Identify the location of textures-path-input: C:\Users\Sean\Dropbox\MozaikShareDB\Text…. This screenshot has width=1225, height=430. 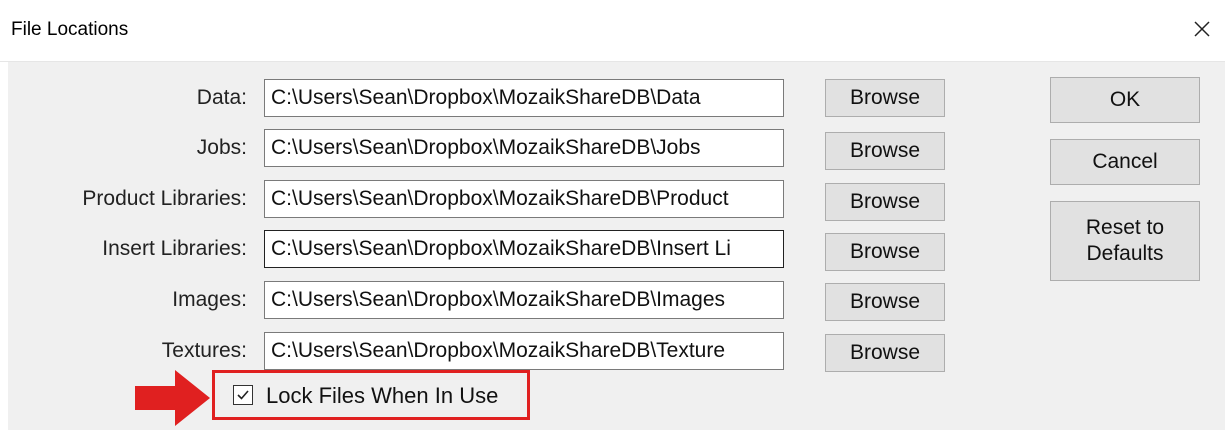
(524, 351).